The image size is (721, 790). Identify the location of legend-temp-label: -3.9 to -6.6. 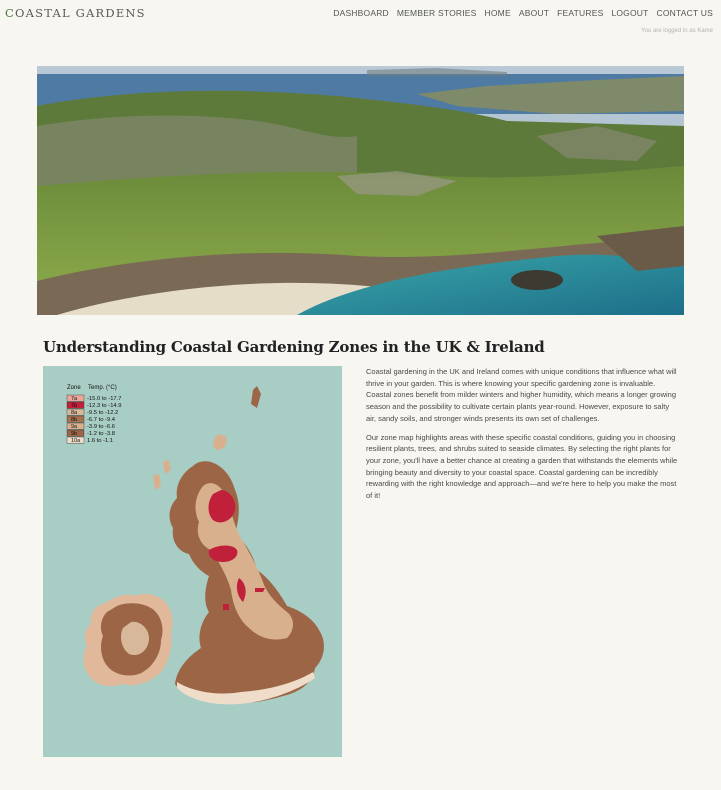
(101, 427).